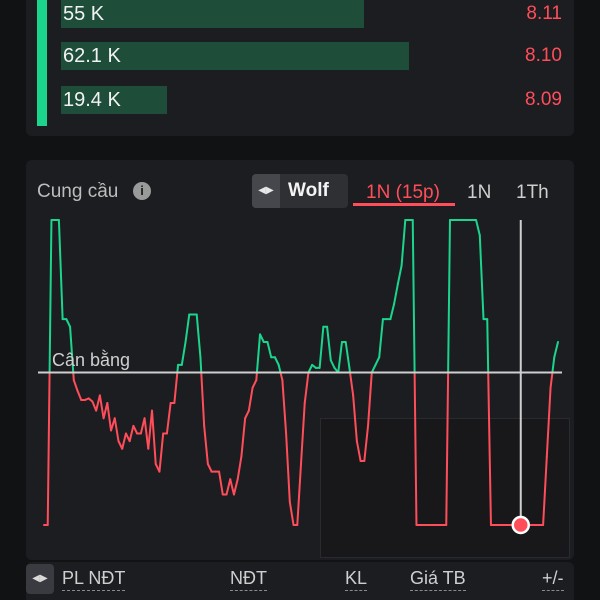 This screenshot has width=600, height=600. Describe the element at coordinates (313, 100) in the screenshot. I see `order-book-row: 19.4 K 8.09` at that location.